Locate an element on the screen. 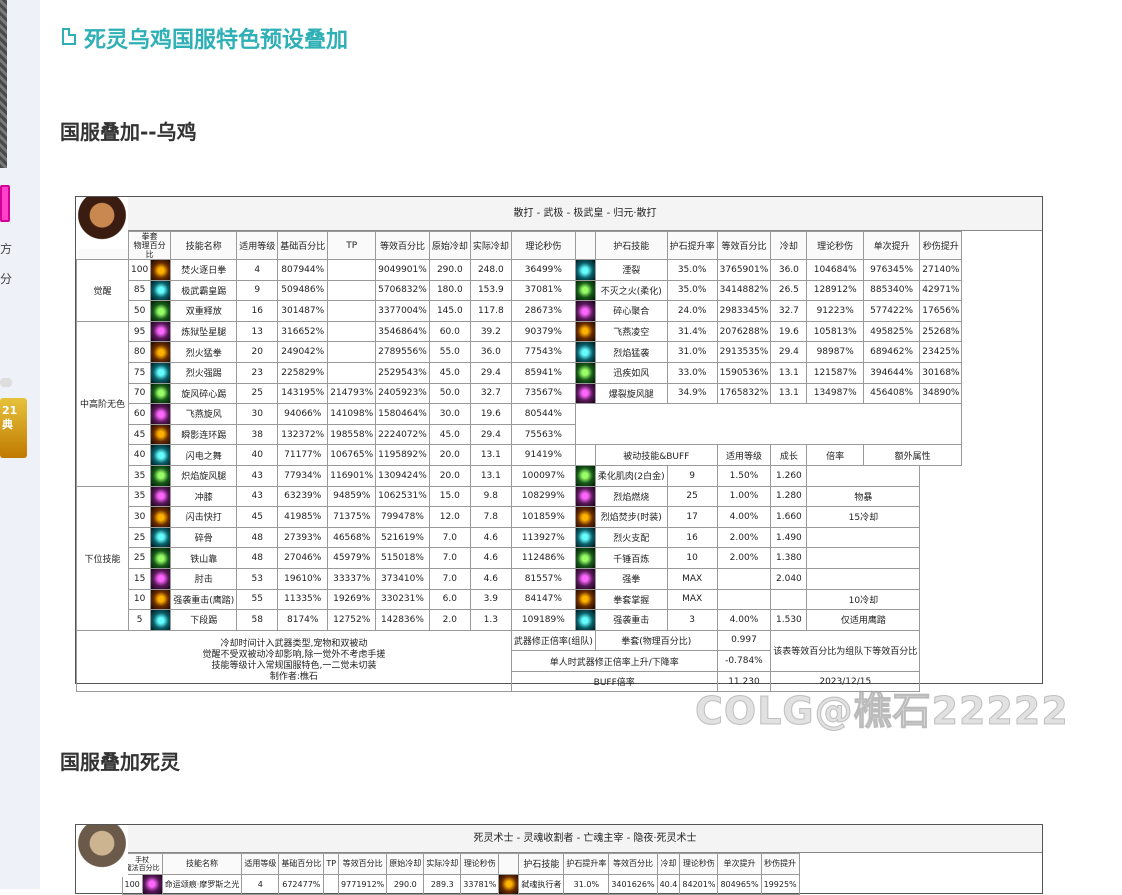 This screenshot has height=895, width=1122. value-cell: 113927% is located at coordinates (543, 537).